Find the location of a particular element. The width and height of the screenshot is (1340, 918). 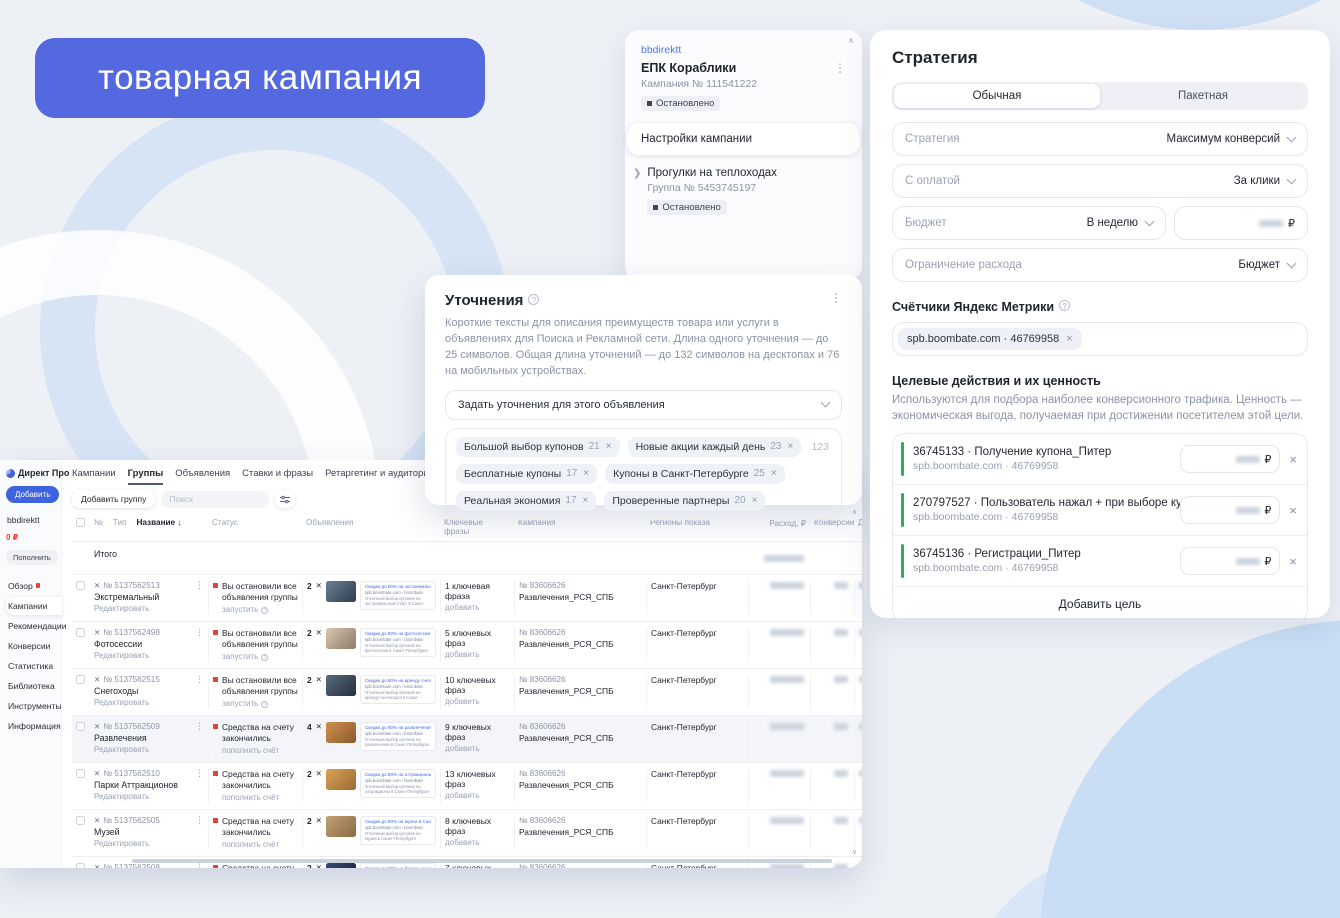

scroll-down-icon: ∨ is located at coordinates (854, 852).